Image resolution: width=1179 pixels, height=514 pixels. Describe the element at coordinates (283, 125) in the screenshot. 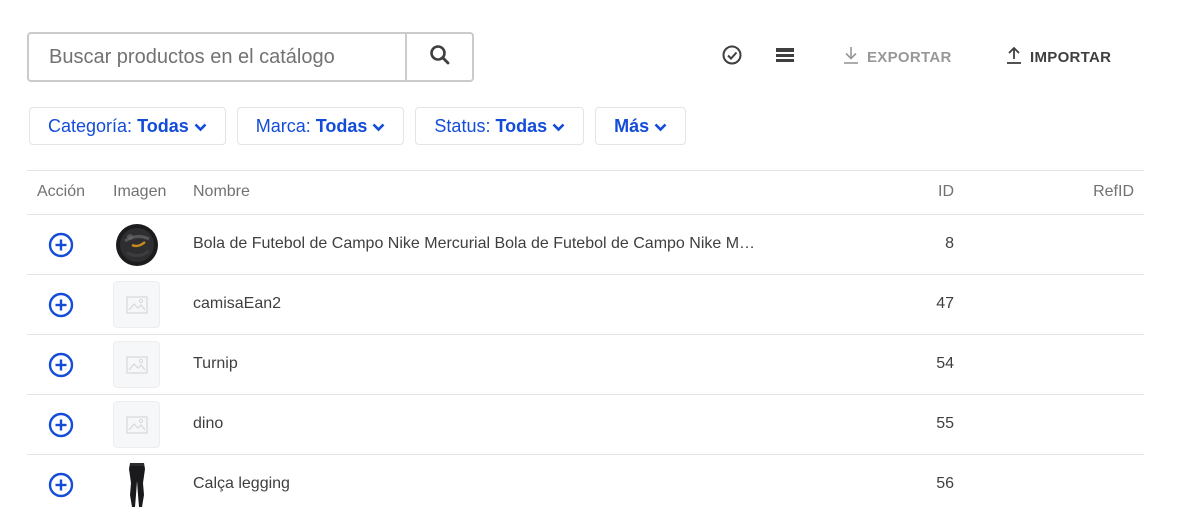

I see `filter-label: Marca:` at that location.